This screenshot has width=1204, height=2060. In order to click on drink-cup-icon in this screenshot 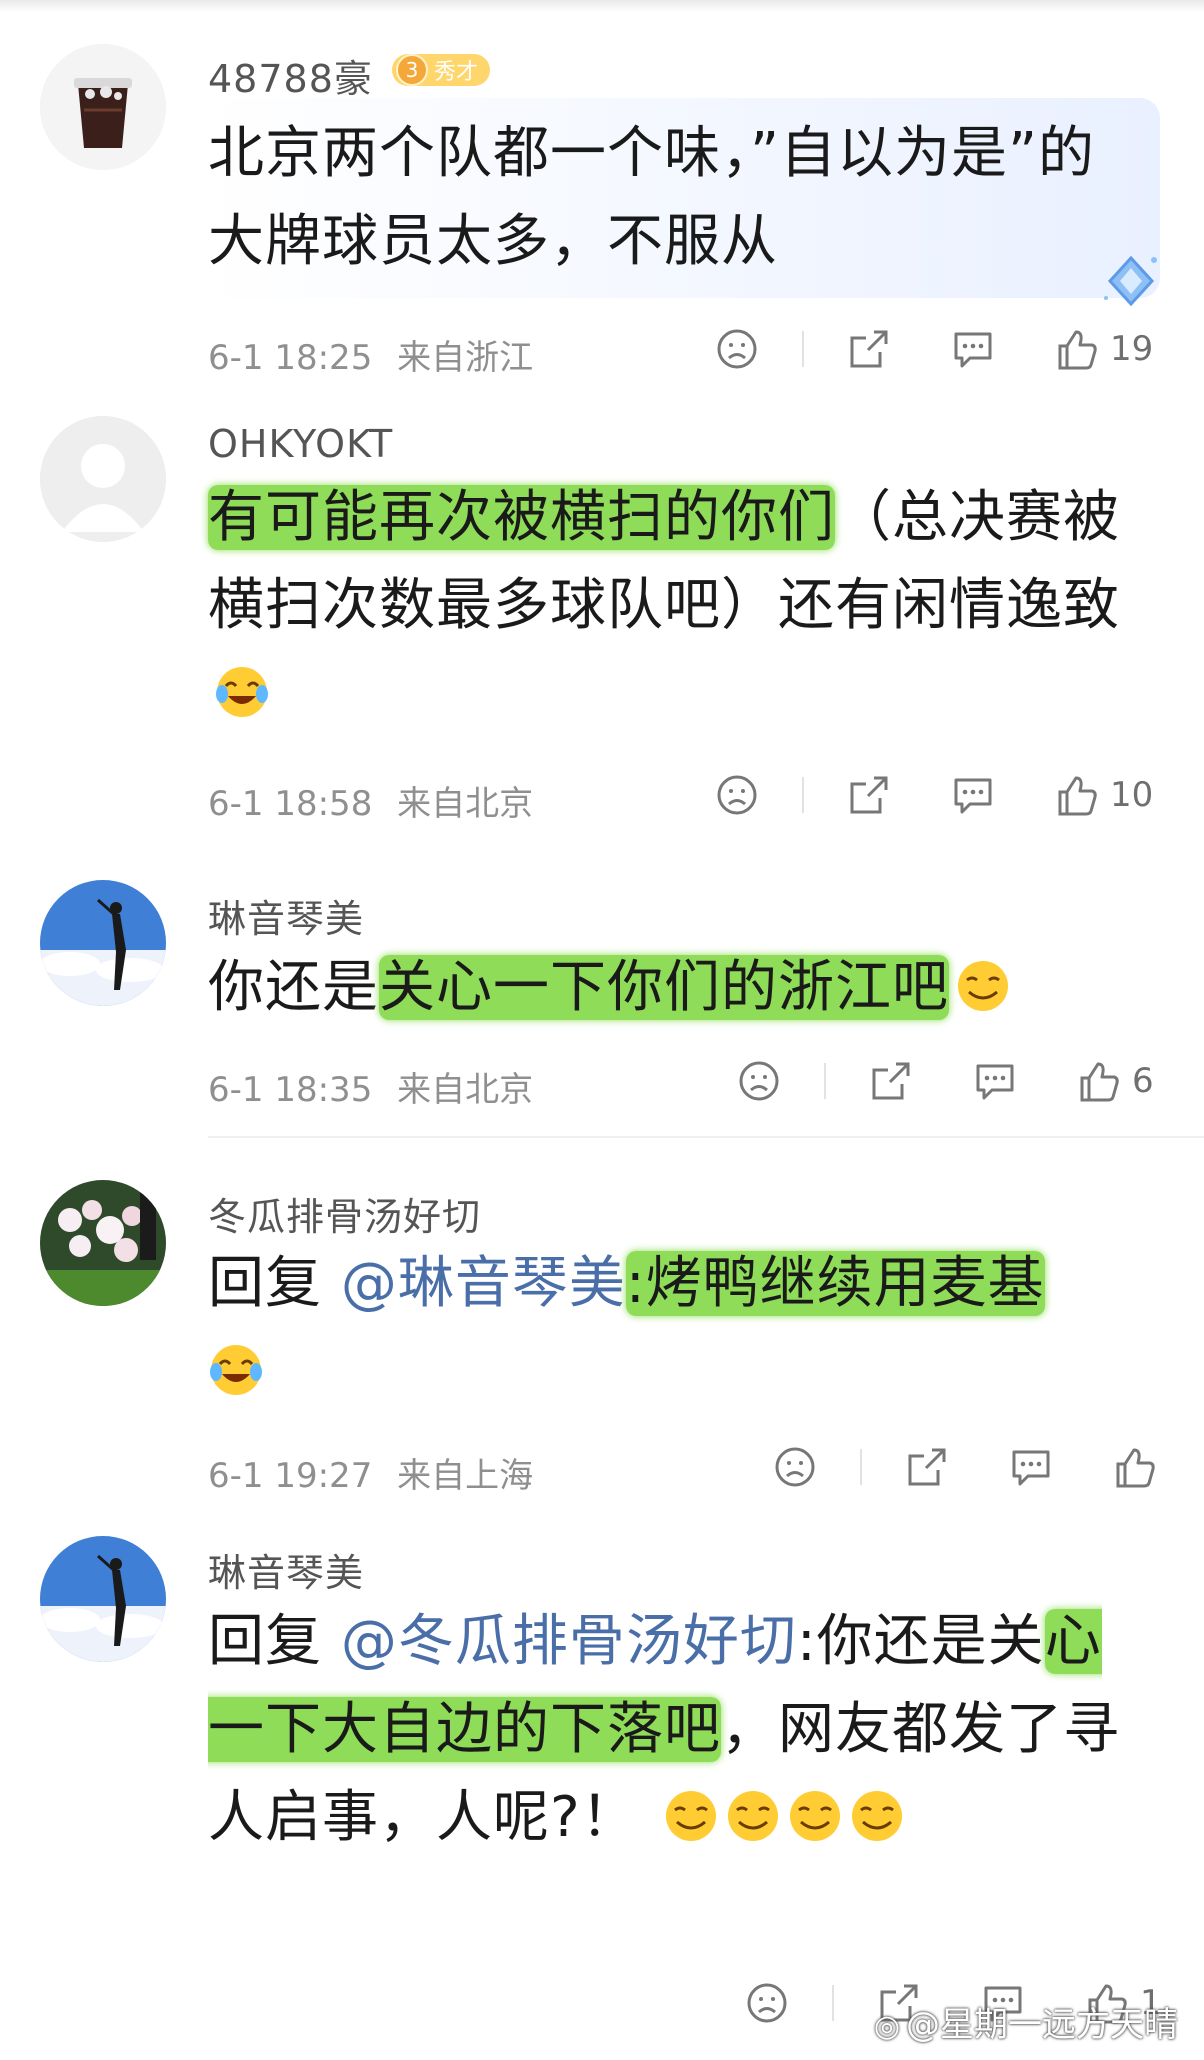, I will do `click(103, 107)`.